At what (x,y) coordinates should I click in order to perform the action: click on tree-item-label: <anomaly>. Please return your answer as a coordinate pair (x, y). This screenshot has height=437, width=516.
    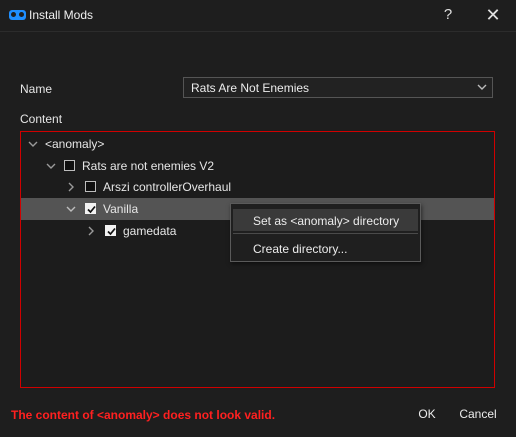
    Looking at the image, I should click on (75, 144).